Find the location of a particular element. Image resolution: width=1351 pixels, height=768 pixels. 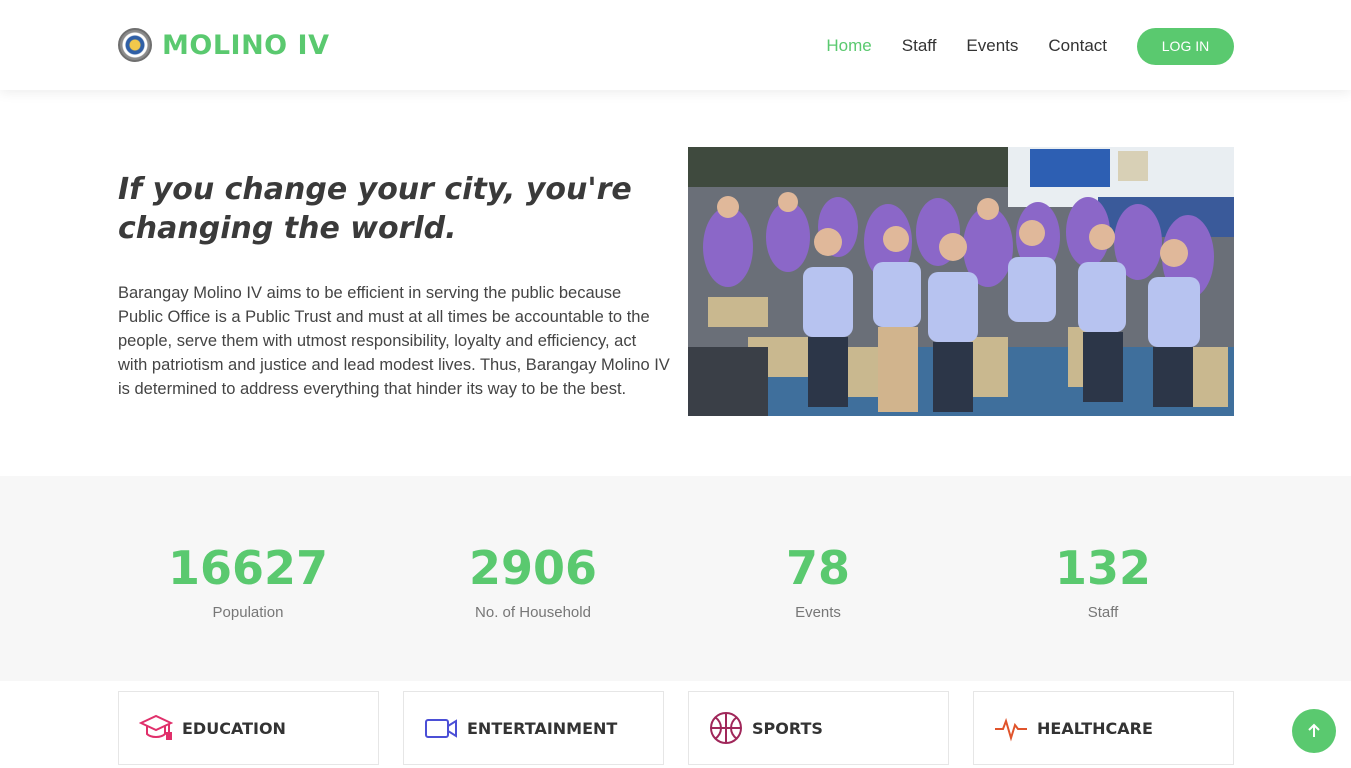

stat-label: Staff is located at coordinates (1103, 612).